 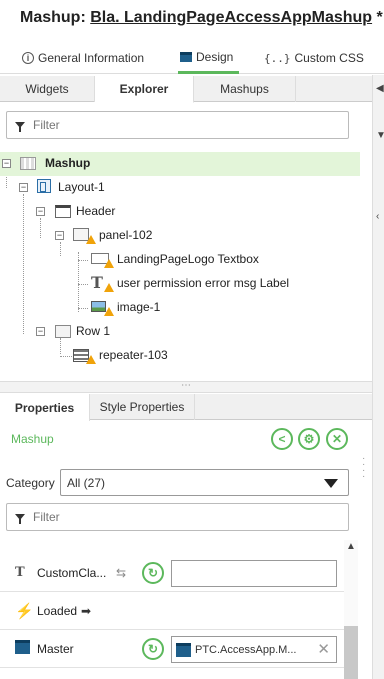 What do you see at coordinates (53, 17) in the screenshot?
I see `title-prefix: Mashup:` at bounding box center [53, 17].